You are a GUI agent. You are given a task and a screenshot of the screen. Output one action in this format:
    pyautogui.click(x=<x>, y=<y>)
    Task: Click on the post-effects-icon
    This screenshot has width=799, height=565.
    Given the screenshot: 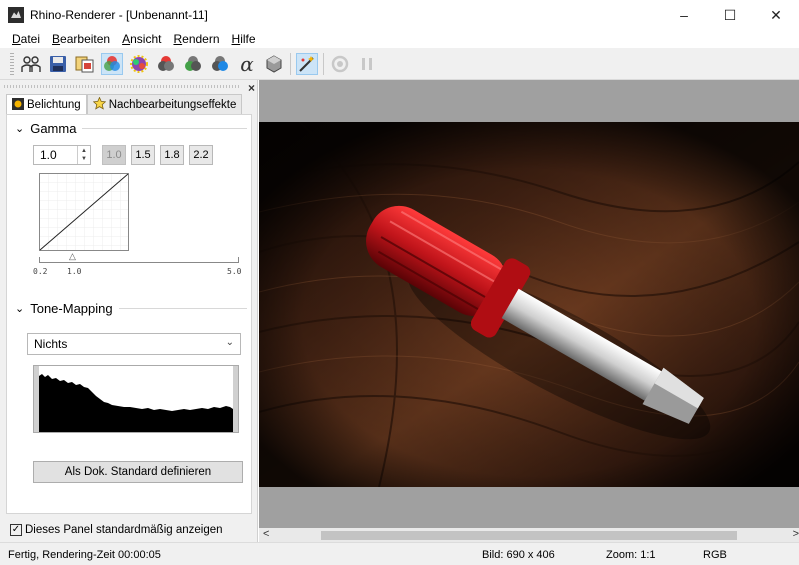 What is the action you would take?
    pyautogui.click(x=307, y=63)
    